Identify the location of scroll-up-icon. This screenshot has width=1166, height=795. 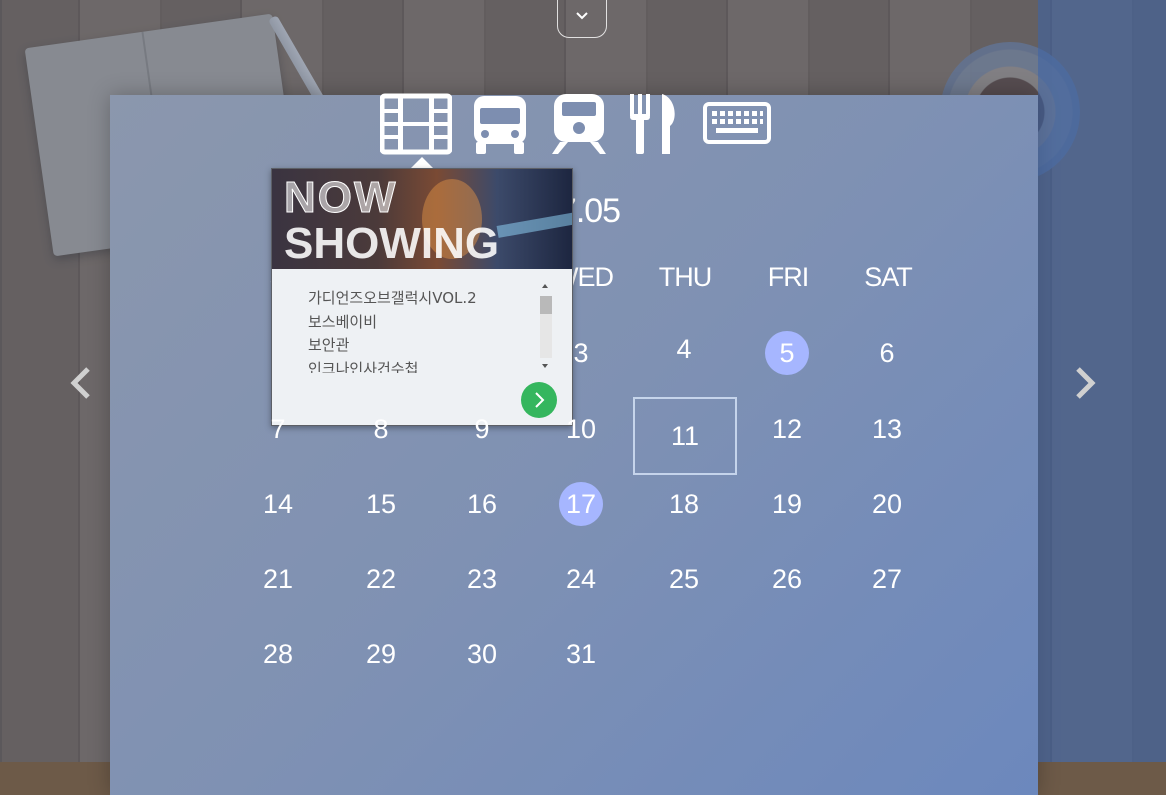
(545, 286).